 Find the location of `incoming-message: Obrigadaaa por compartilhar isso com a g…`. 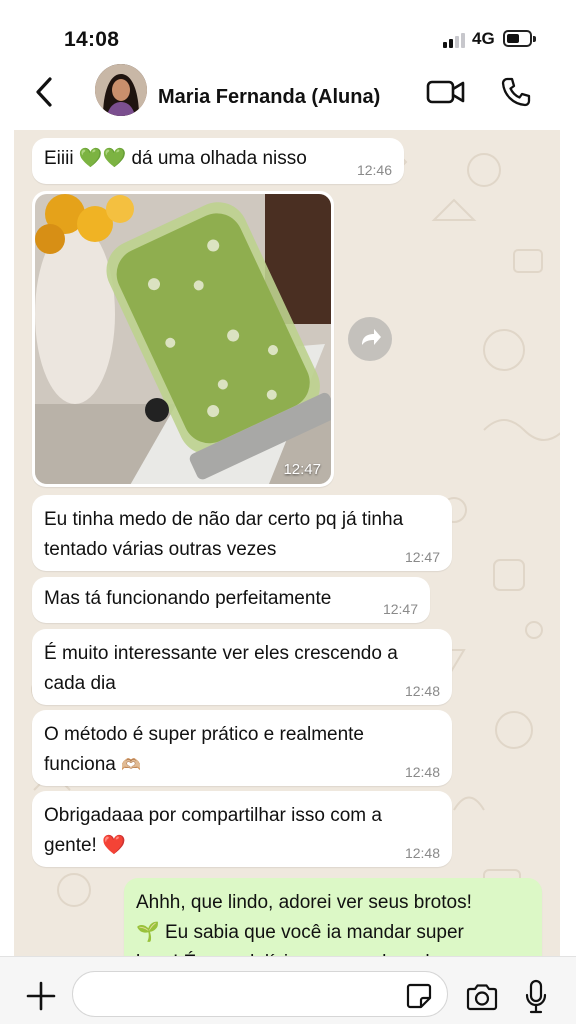

incoming-message: Obrigadaaa por compartilhar isso com a g… is located at coordinates (242, 829).